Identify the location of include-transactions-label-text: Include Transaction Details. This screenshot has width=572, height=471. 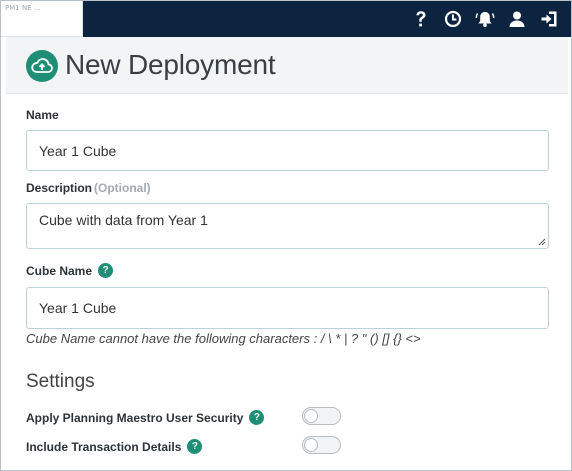
(104, 446).